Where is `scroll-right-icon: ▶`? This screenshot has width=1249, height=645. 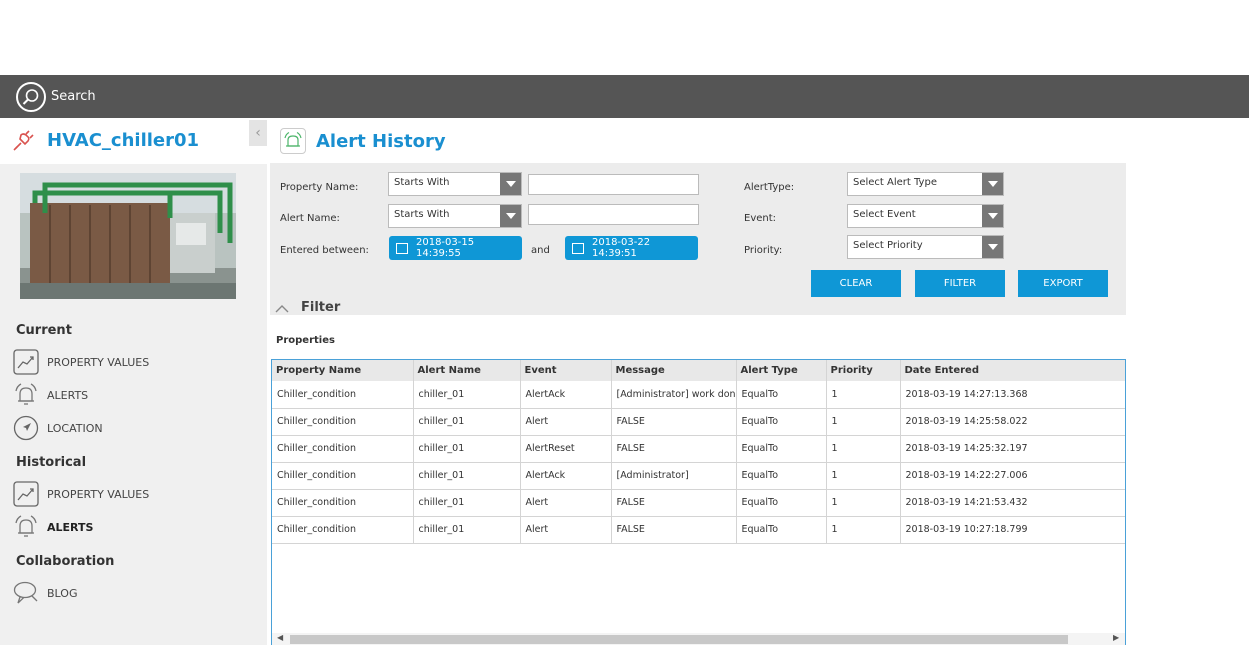 scroll-right-icon: ▶ is located at coordinates (1116, 637).